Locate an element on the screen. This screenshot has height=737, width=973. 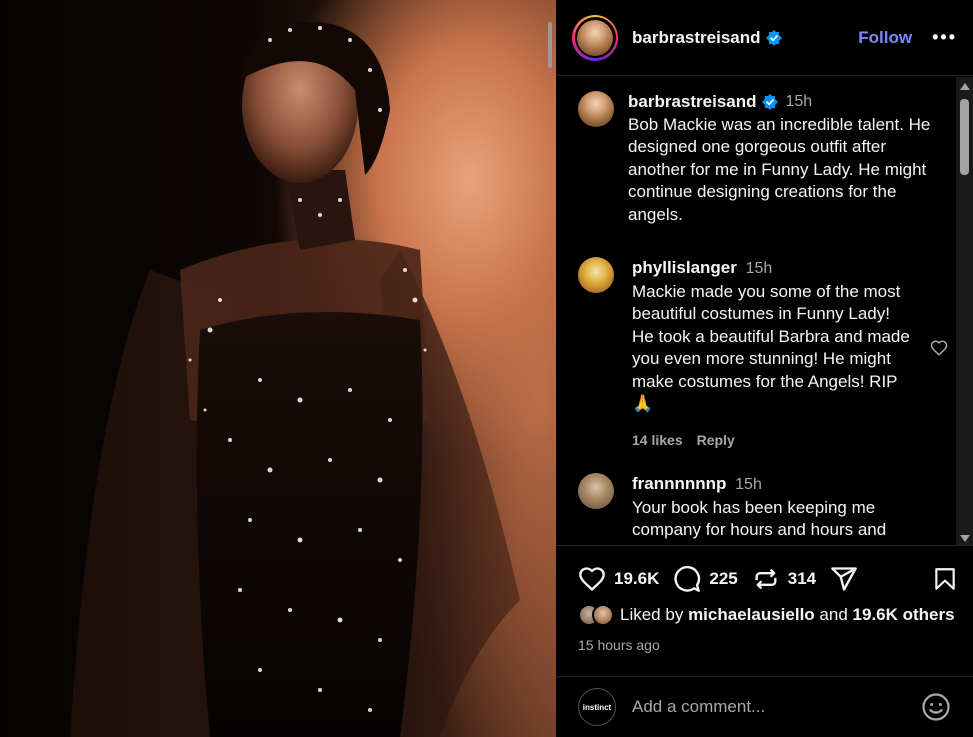
profile-avatar is located at coordinates (595, 37).